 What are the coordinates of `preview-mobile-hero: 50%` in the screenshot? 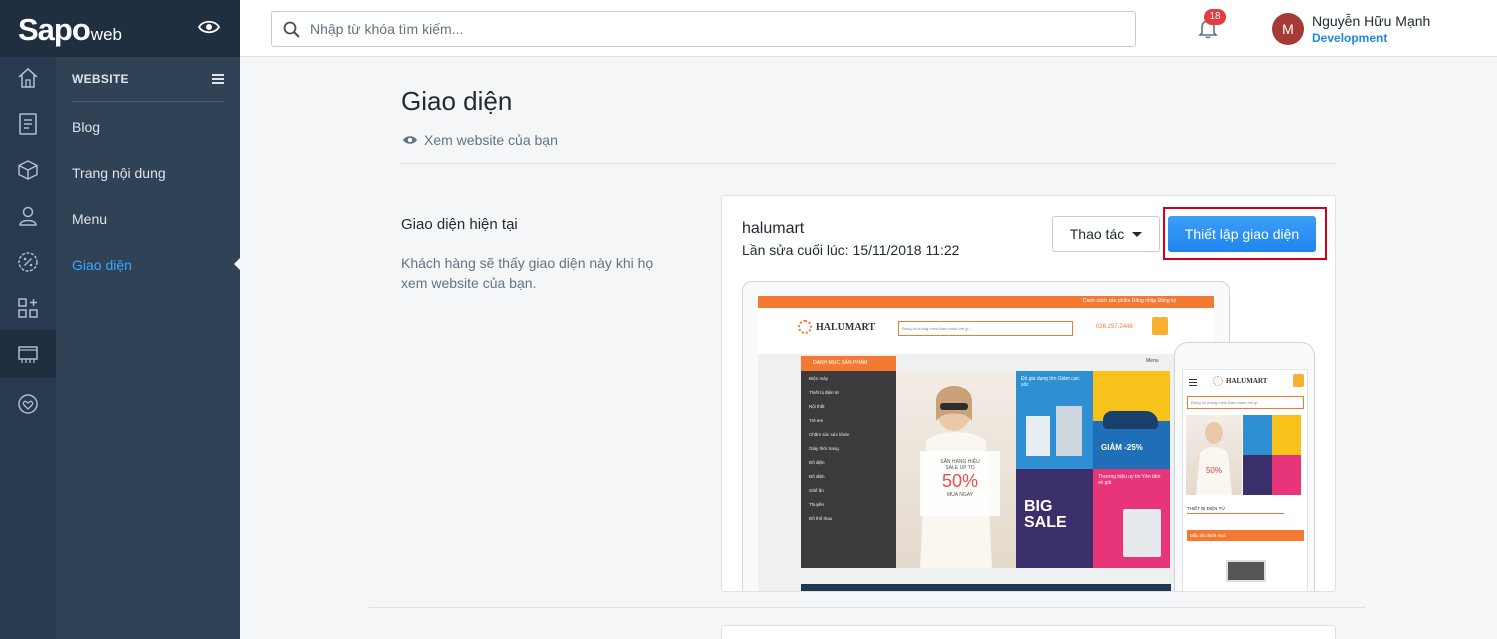 It's located at (1214, 455).